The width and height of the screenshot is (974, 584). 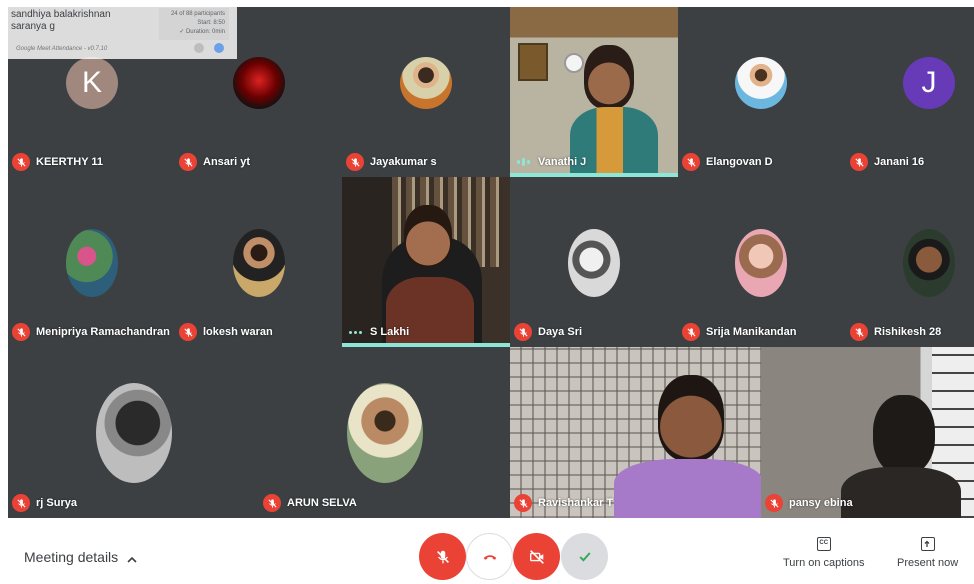 What do you see at coordinates (560, 332) in the screenshot?
I see `participant-name: Daya Sri` at bounding box center [560, 332].